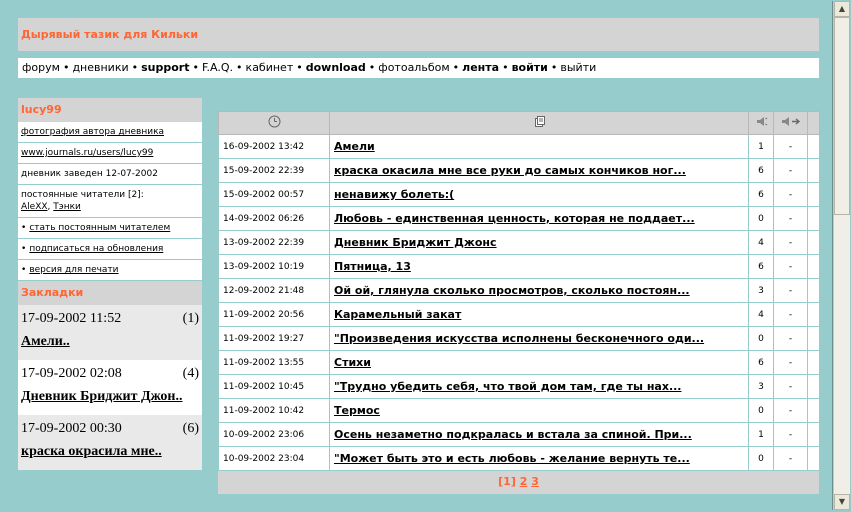 This screenshot has width=851, height=512. What do you see at coordinates (217, 67) in the screenshot?
I see `nav-item: F.A.Q.` at bounding box center [217, 67].